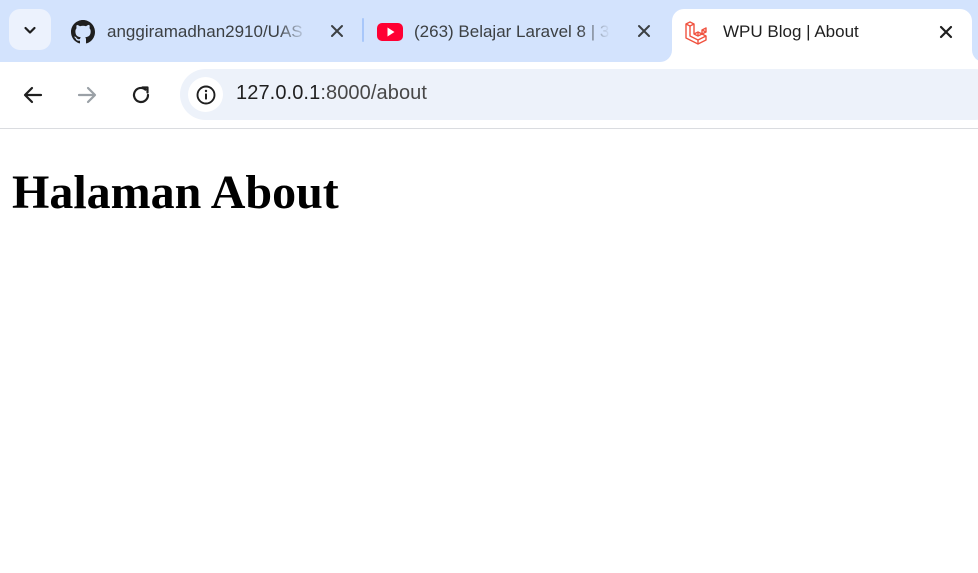 This screenshot has width=978, height=573. Describe the element at coordinates (363, 30) in the screenshot. I see `tab-separator` at that location.